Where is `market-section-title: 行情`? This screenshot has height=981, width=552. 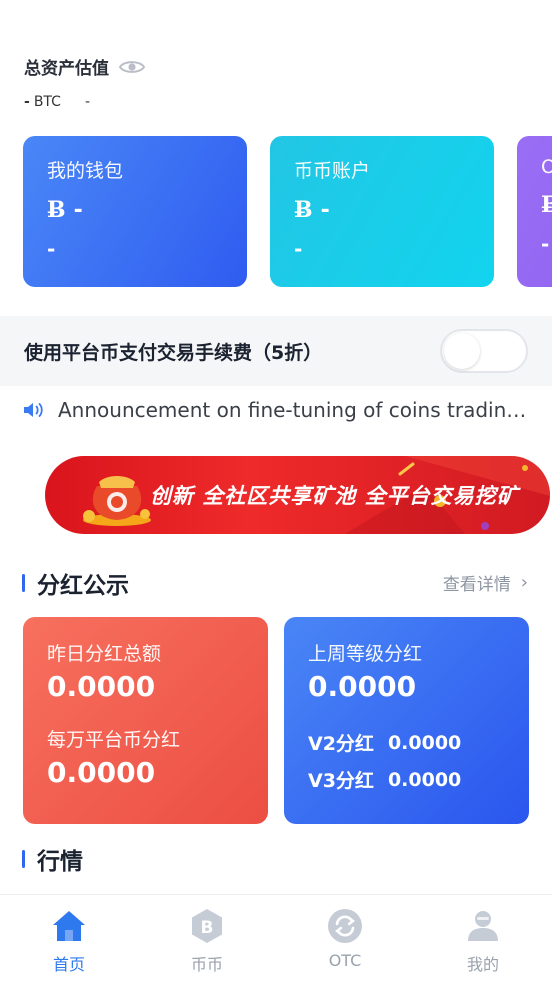 market-section-title: 行情 is located at coordinates (60, 862).